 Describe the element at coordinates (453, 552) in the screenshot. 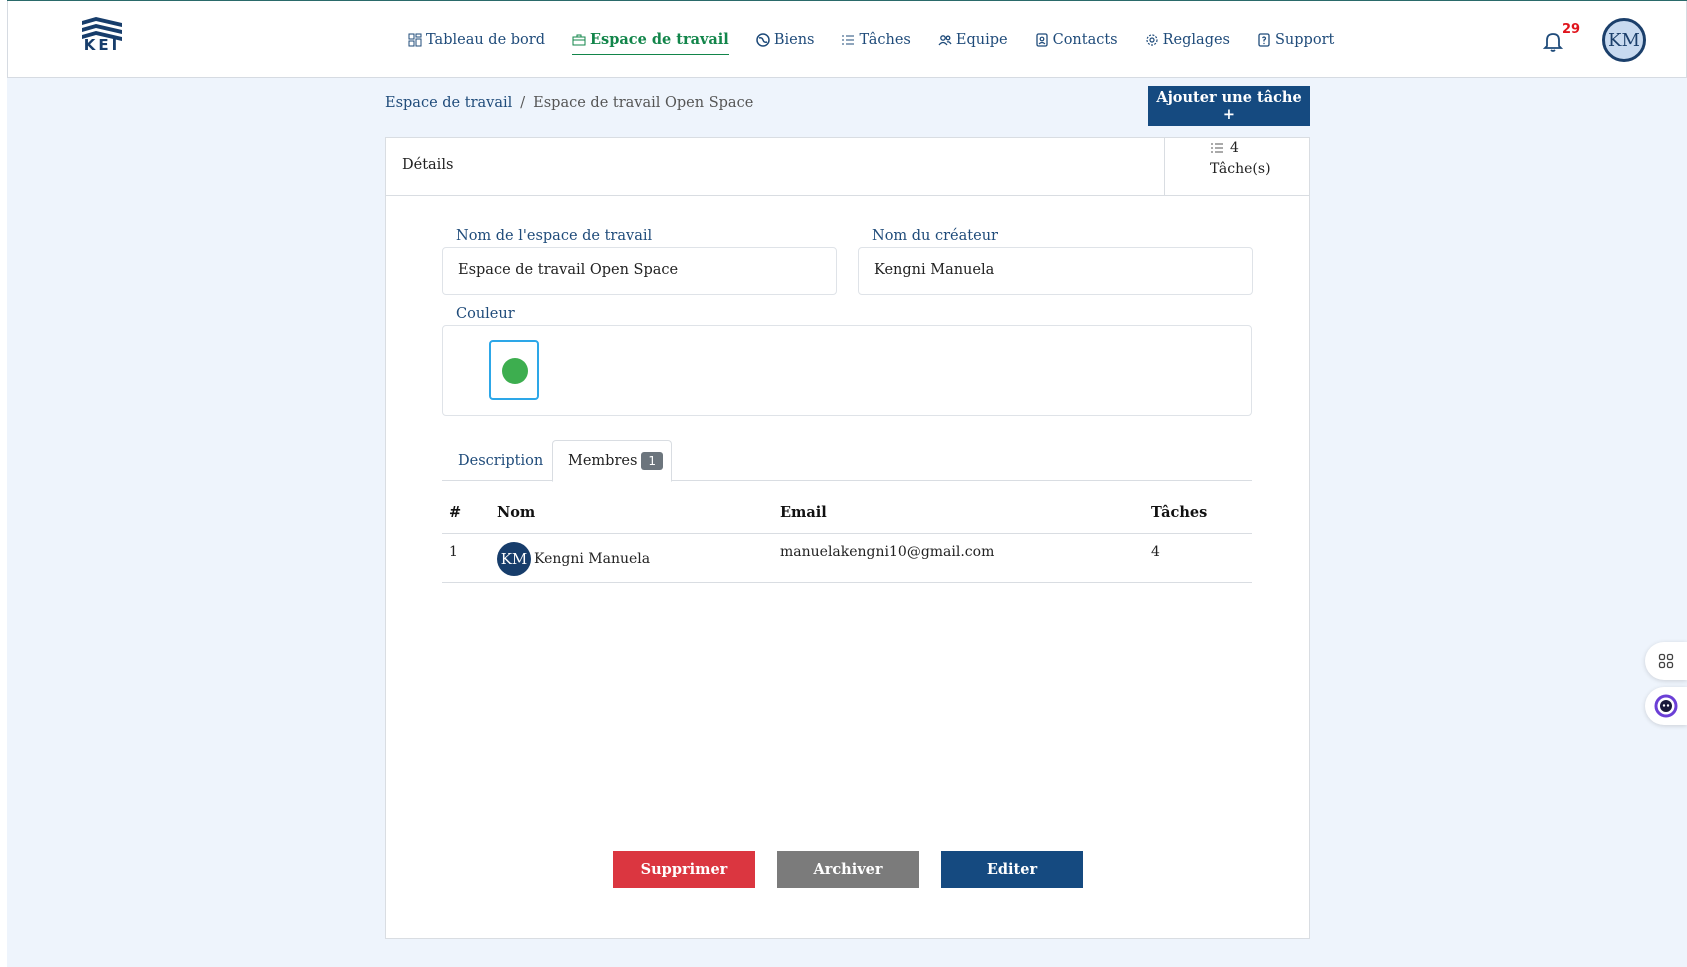

I see `row-index: 1` at that location.